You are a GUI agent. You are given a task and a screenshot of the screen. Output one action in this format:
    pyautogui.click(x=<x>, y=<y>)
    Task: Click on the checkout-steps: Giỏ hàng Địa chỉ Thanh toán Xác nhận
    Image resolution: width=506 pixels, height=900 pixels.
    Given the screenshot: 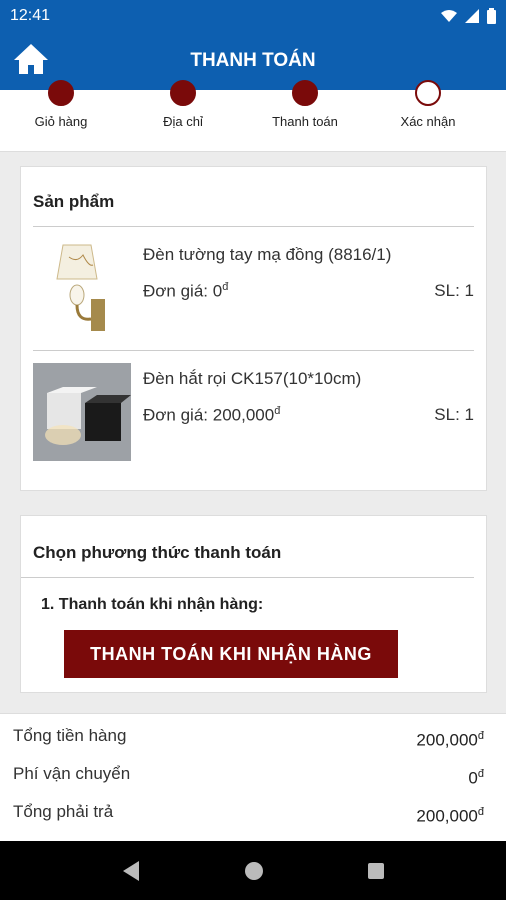 What is the action you would take?
    pyautogui.click(x=253, y=116)
    